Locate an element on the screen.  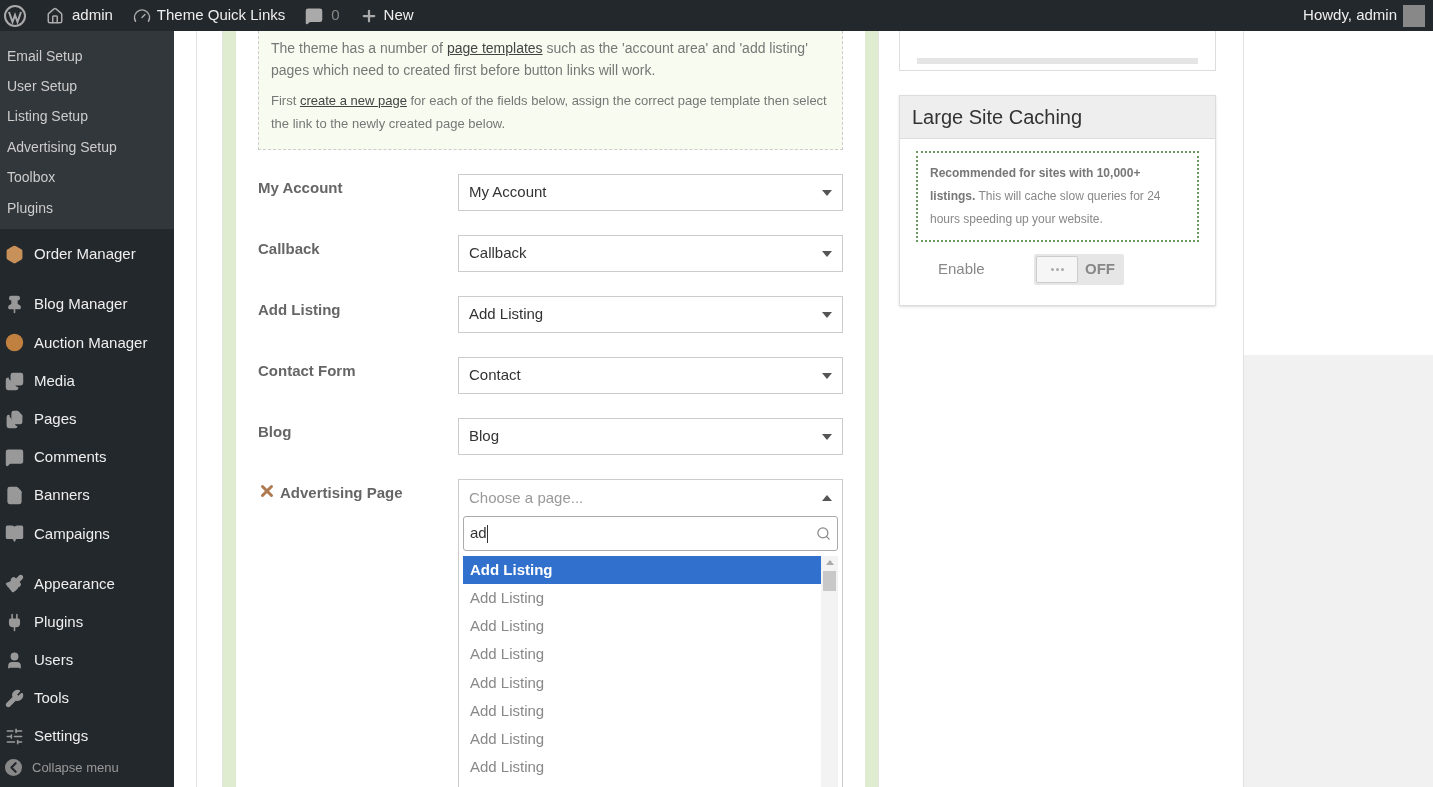
field-label: Advertising Page is located at coordinates (341, 493).